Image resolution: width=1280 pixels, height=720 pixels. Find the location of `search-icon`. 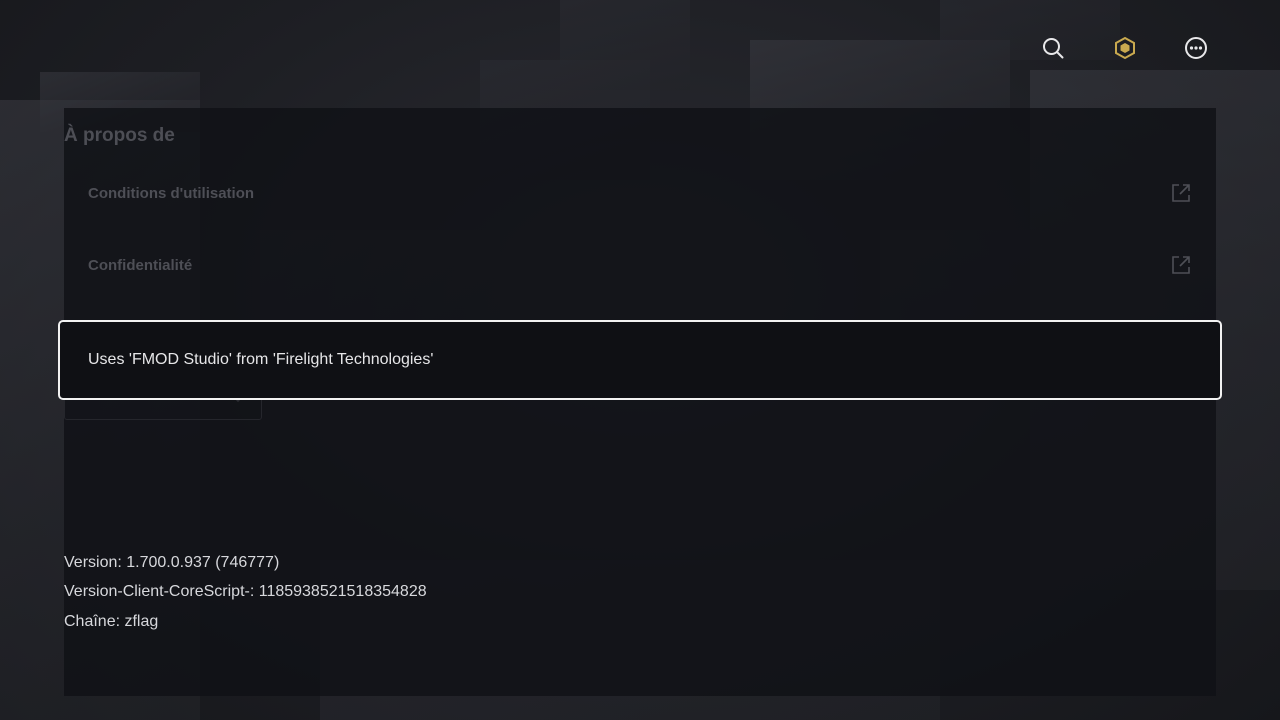

search-icon is located at coordinates (1053, 48).